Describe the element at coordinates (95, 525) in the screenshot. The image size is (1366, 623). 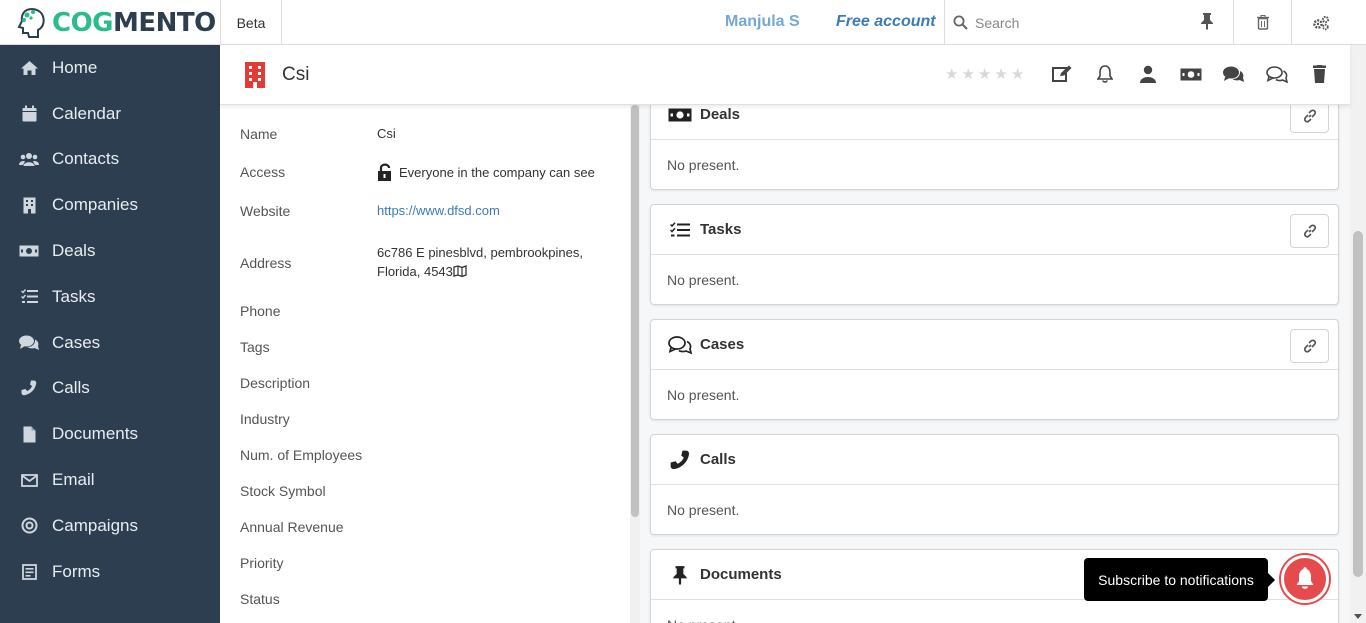
I see `sidebar-item-label: Campaigns` at that location.